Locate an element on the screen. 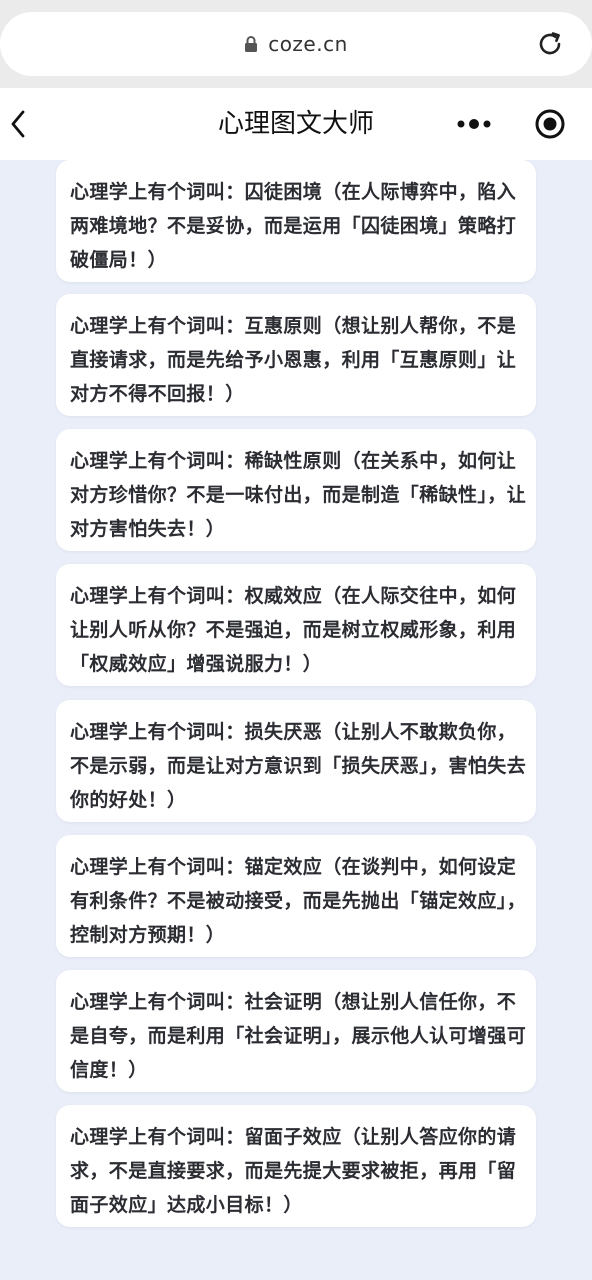 The height and width of the screenshot is (1280, 592). reload-icon is located at coordinates (550, 44).